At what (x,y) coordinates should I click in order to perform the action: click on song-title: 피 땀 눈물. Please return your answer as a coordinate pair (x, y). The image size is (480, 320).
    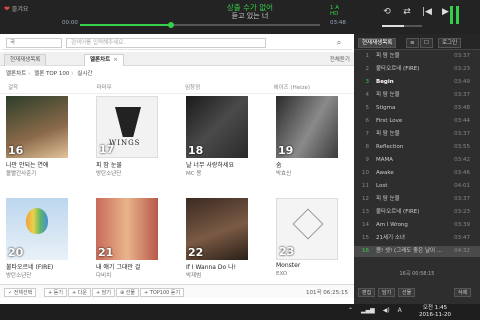
    Looking at the image, I should click on (131, 164).